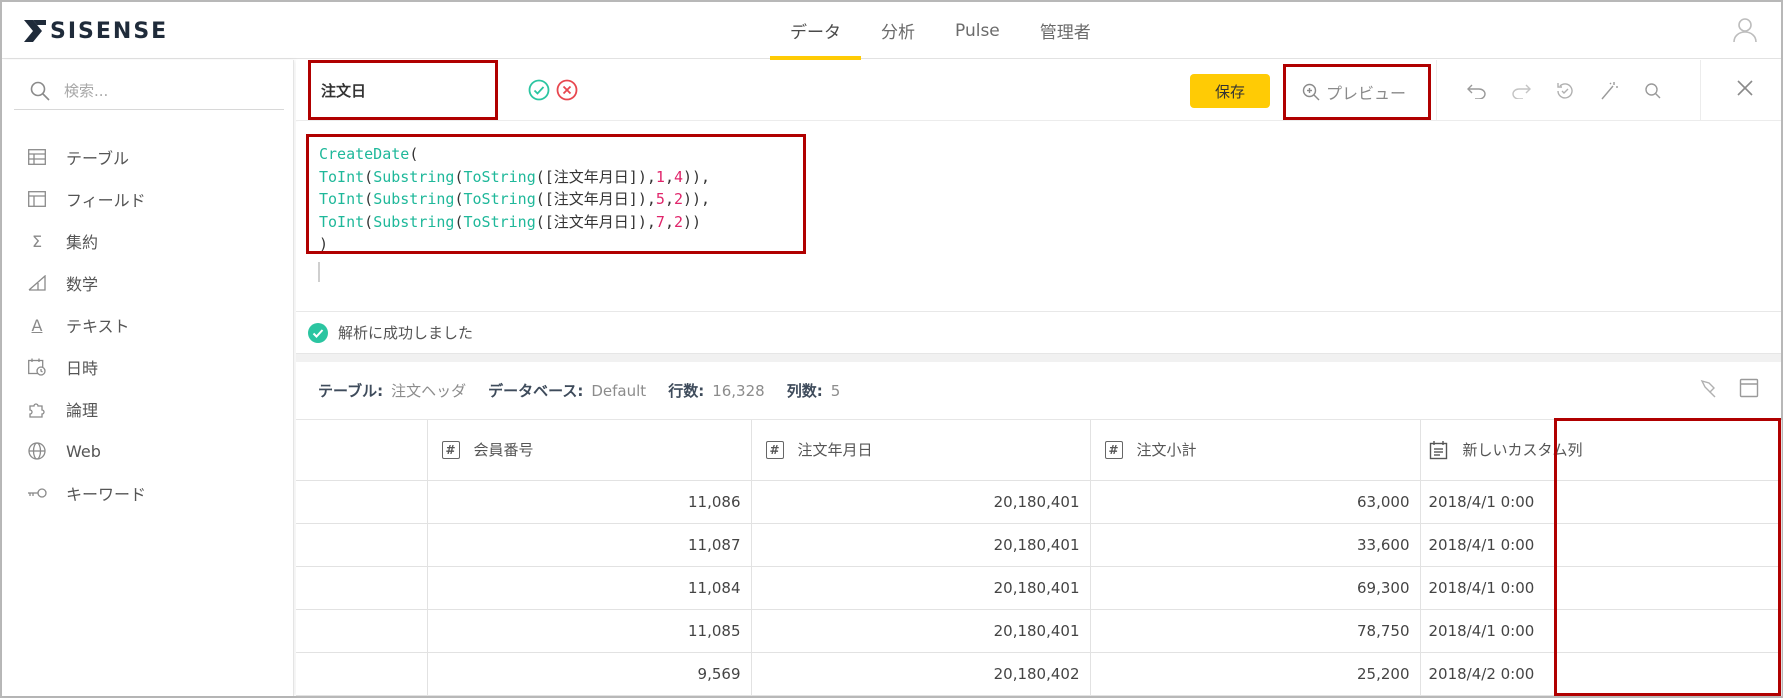 The width and height of the screenshot is (1783, 698). Describe the element at coordinates (1521, 91) in the screenshot. I see `redo-icon` at that location.